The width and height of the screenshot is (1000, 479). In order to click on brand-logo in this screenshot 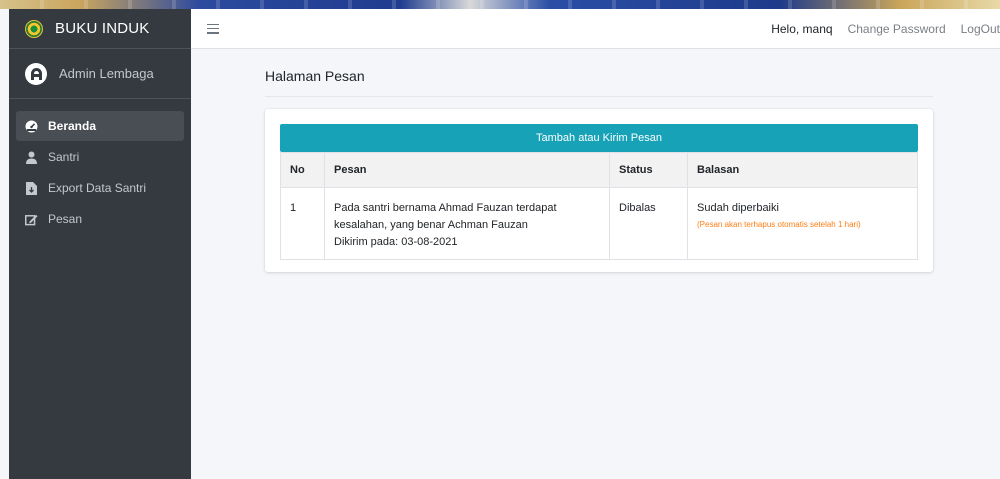, I will do `click(34, 28)`.